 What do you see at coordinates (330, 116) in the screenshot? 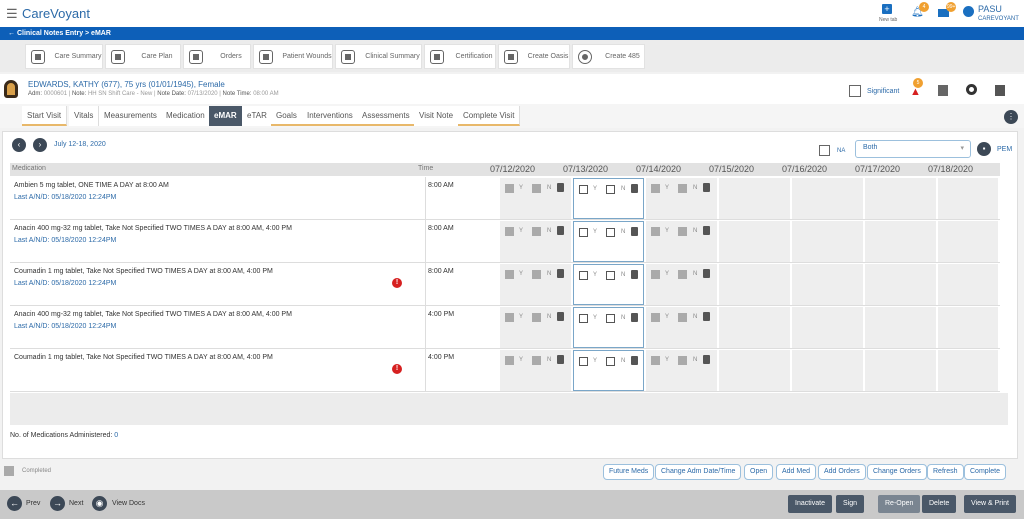
I see `tab-interventions: Interventions` at bounding box center [330, 116].